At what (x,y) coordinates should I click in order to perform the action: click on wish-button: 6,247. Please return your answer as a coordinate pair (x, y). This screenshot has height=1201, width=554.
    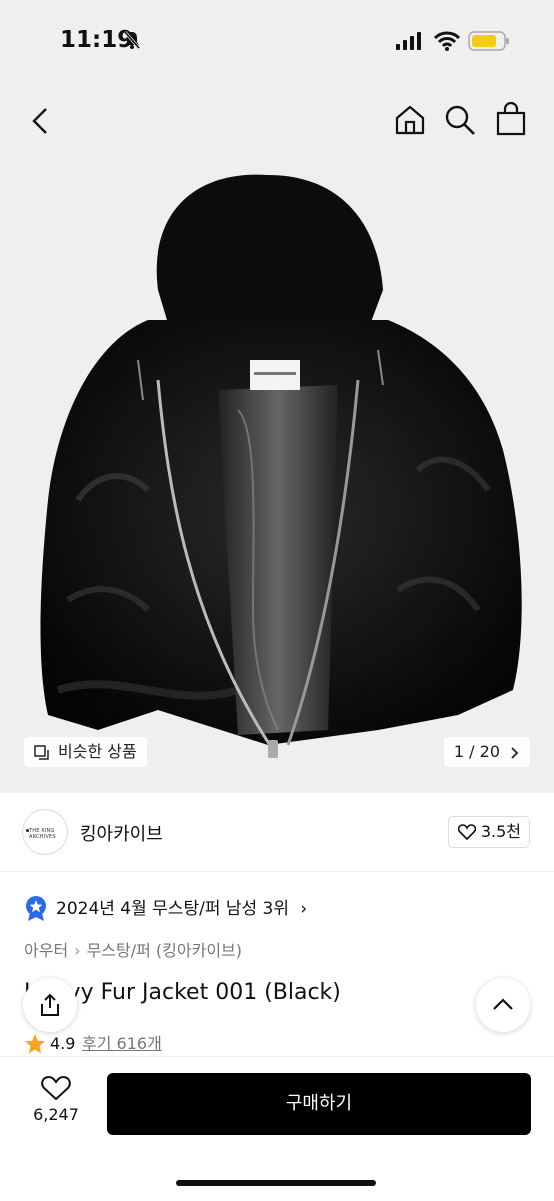
    Looking at the image, I should click on (56, 1099).